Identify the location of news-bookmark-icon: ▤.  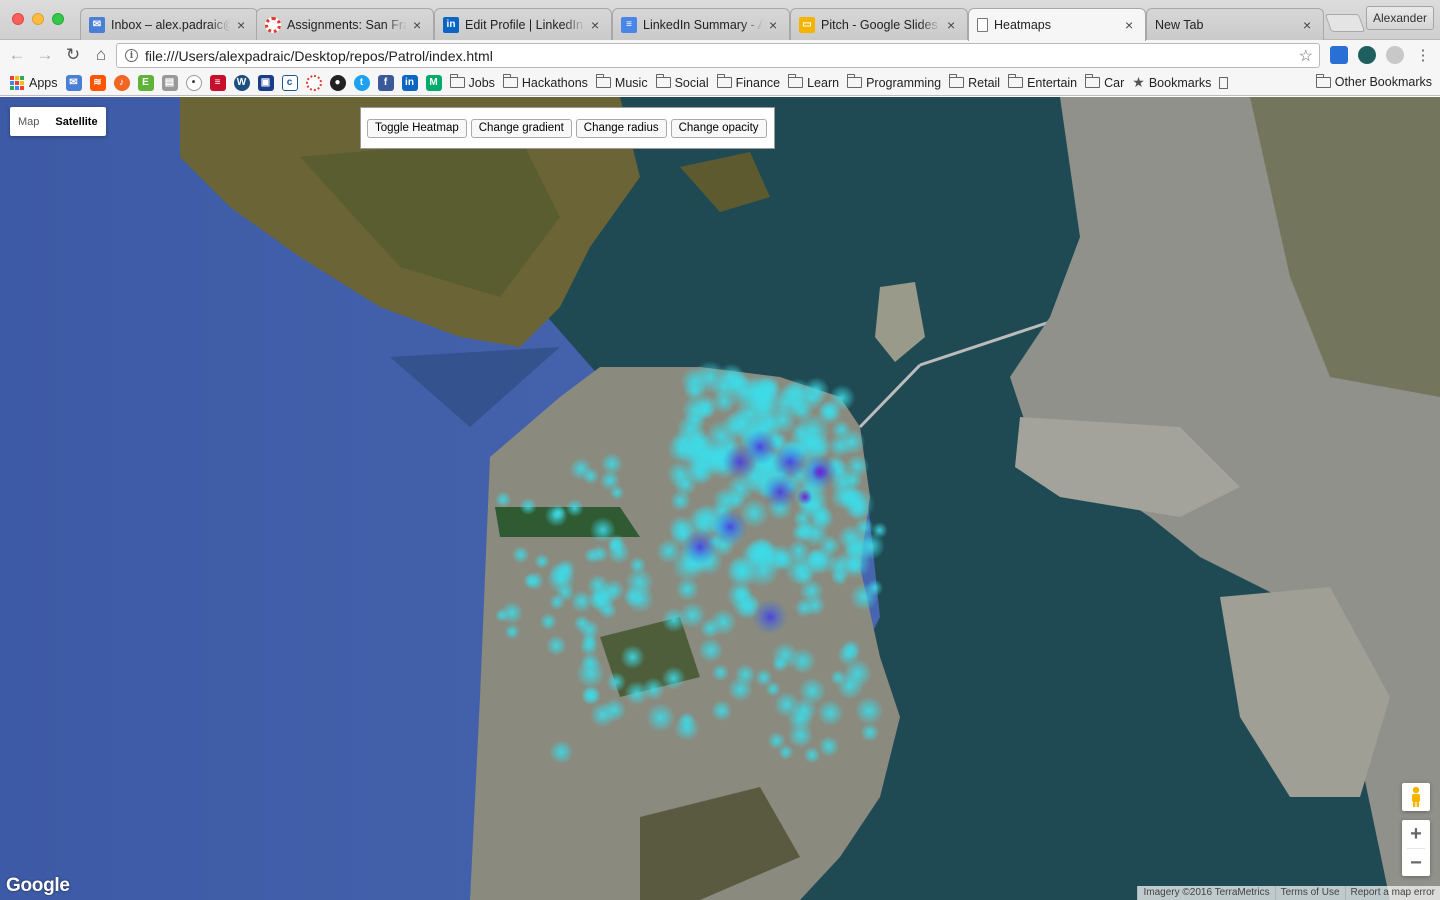
(169, 82).